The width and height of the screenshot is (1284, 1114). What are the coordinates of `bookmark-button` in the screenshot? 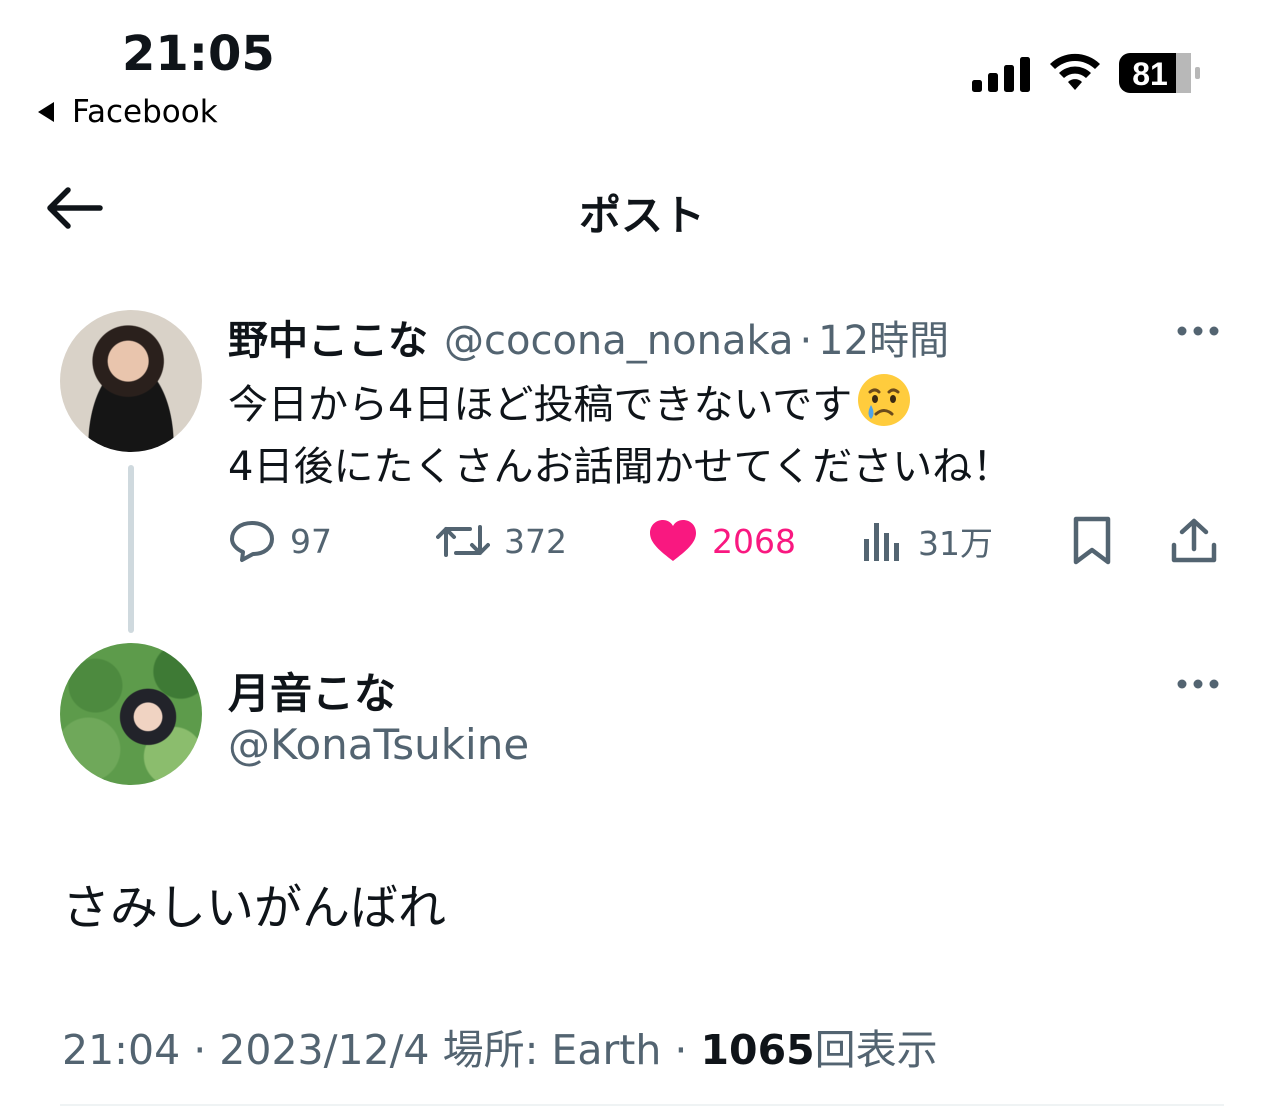 It's located at (1099, 541).